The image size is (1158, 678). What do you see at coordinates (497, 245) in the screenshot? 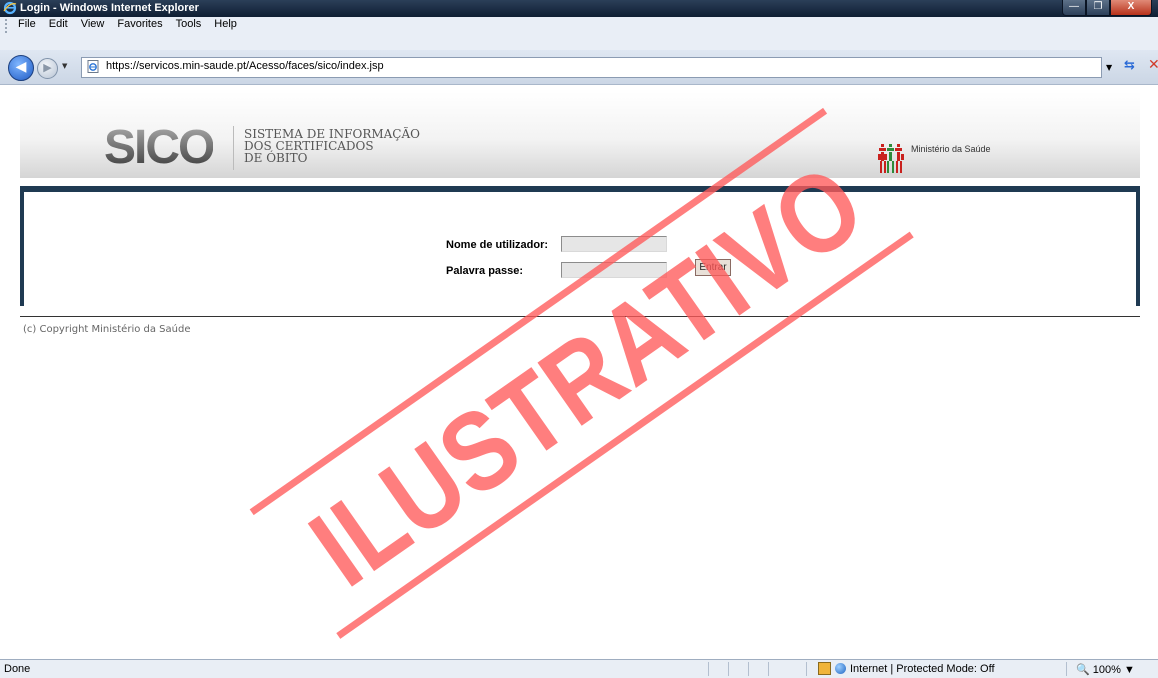
I see `username-label: Nome de utilizador:` at bounding box center [497, 245].